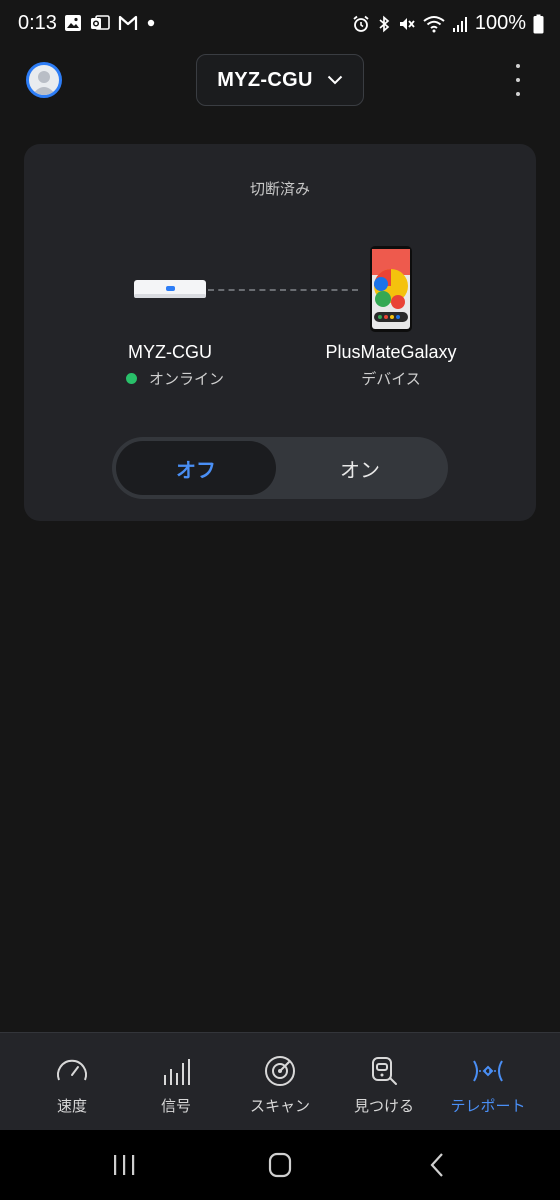  What do you see at coordinates (72, 1082) in the screenshot?
I see `nav-item-speed: 速度` at bounding box center [72, 1082].